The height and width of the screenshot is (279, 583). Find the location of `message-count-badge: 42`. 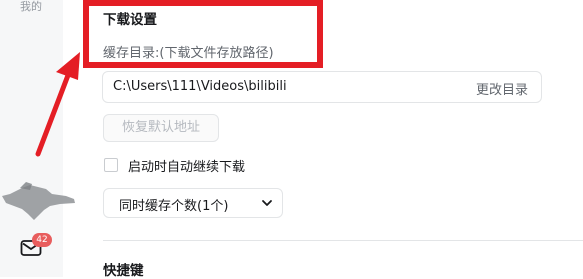

message-count-badge: 42 is located at coordinates (42, 240).